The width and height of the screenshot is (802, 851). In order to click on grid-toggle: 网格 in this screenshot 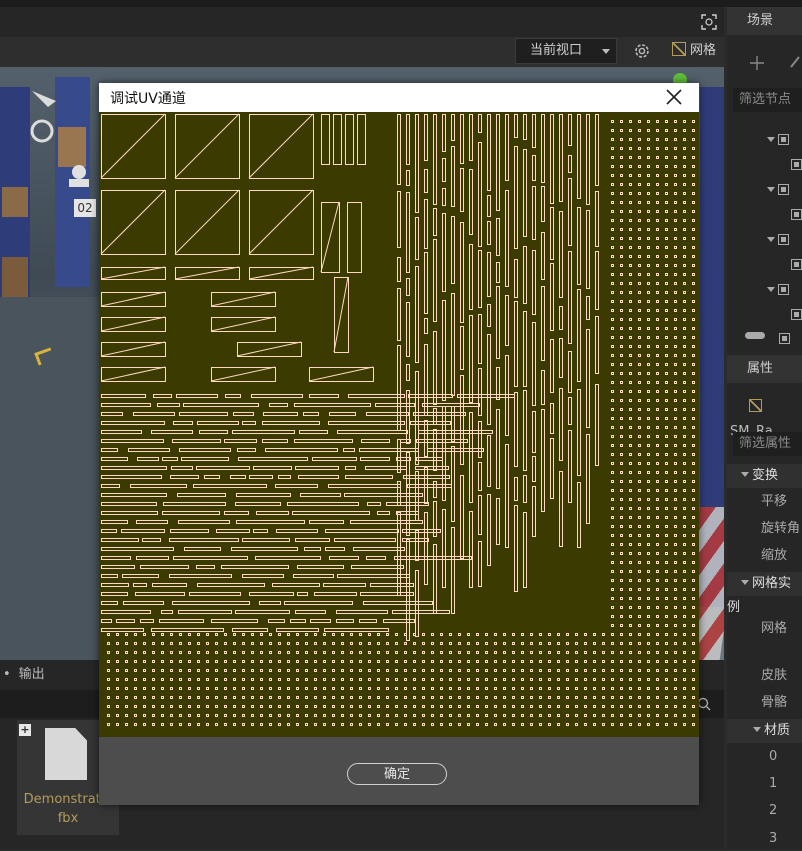, I will do `click(694, 51)`.